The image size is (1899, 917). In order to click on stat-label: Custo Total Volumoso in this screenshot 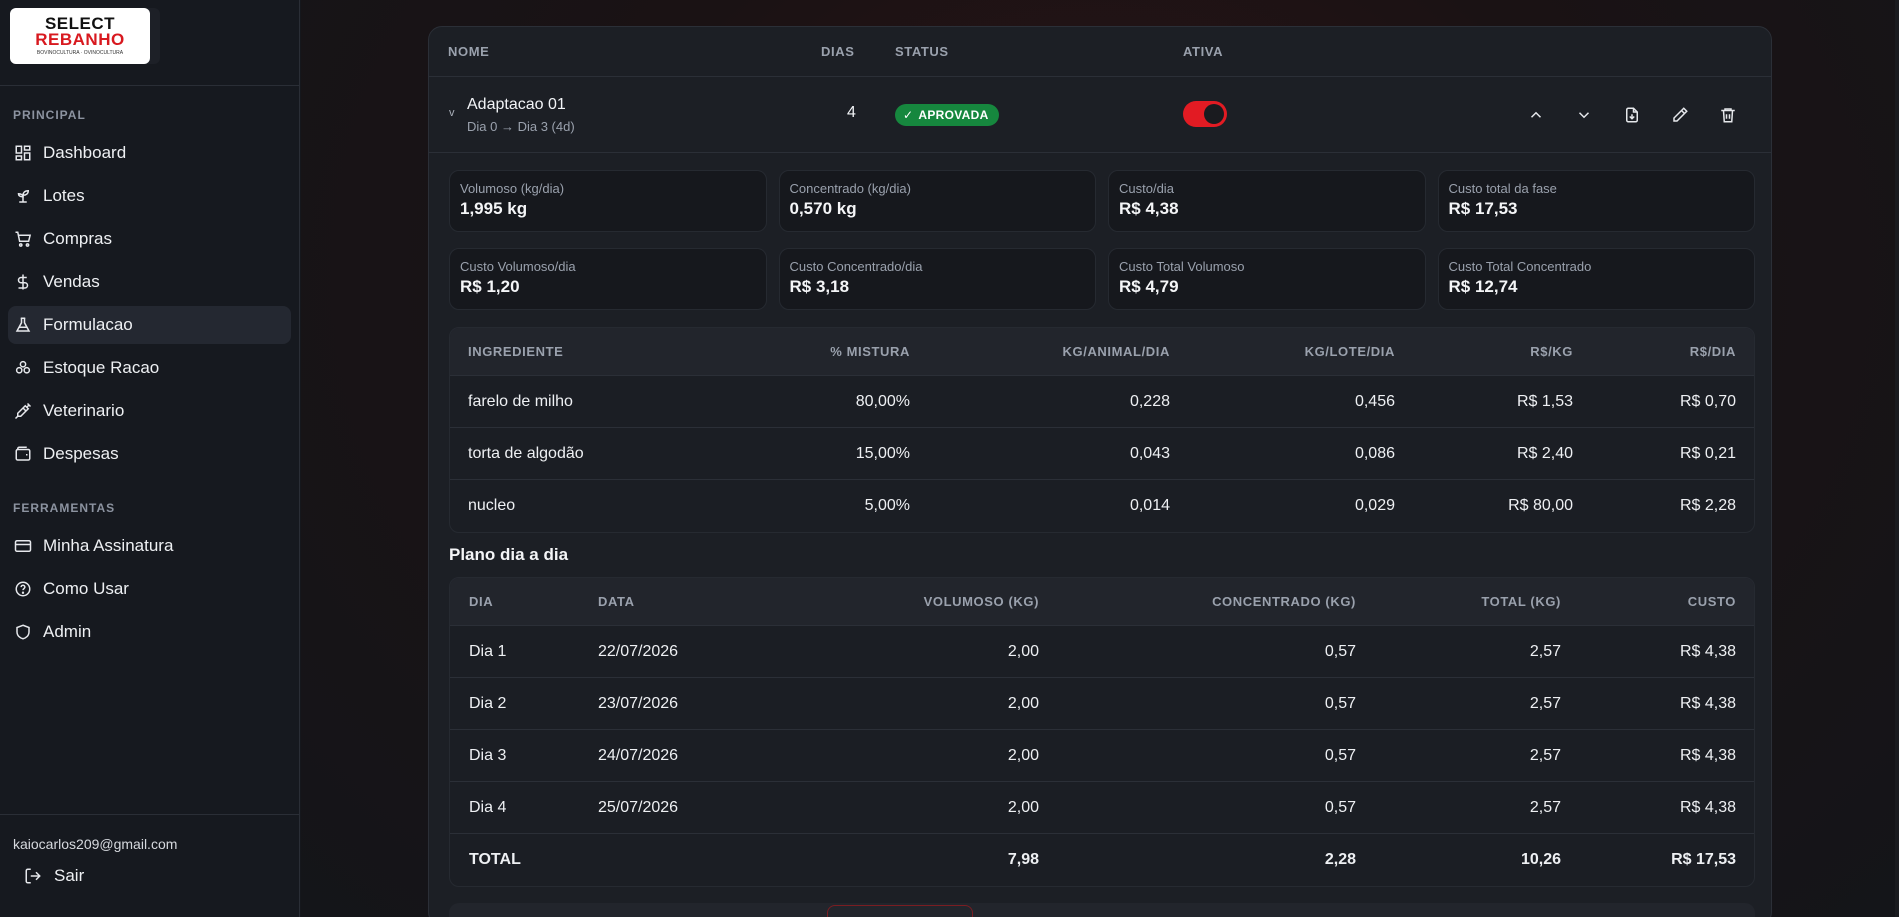, I will do `click(1182, 266)`.